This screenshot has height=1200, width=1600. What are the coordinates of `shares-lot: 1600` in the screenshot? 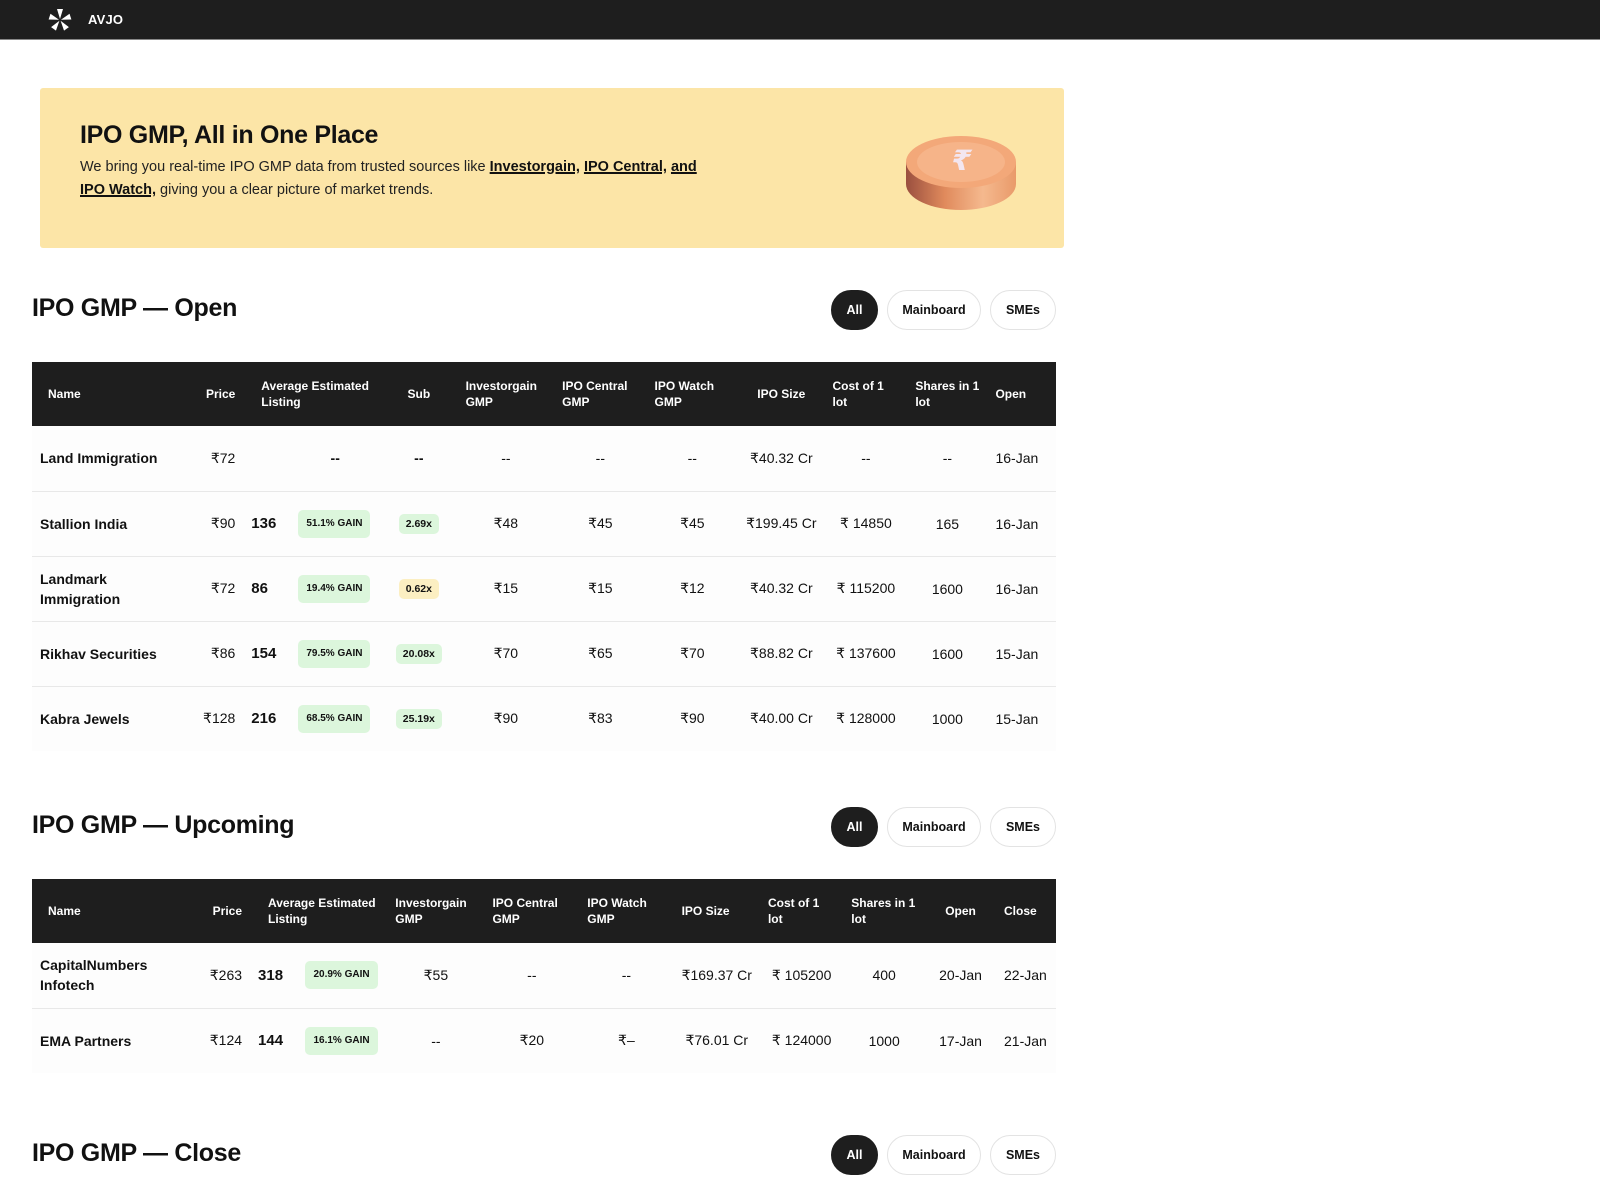 It's located at (947, 654).